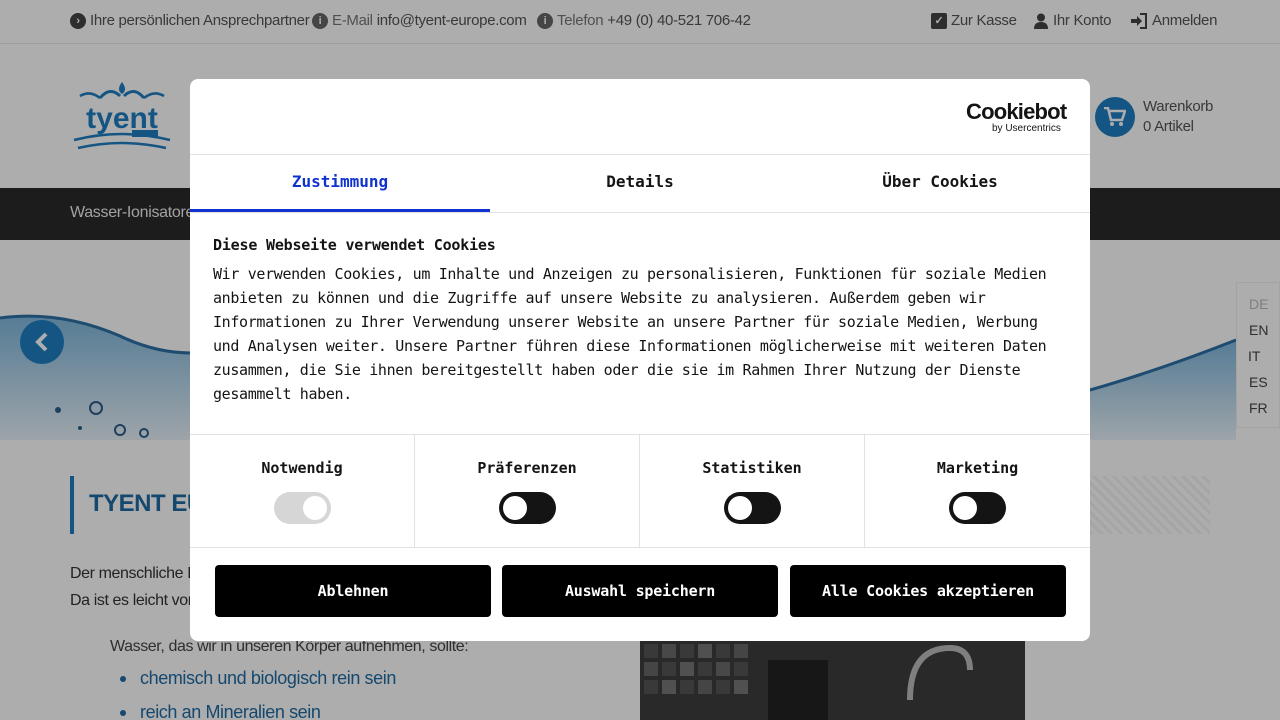 The width and height of the screenshot is (1280, 720). I want to click on statistics-toggle, so click(752, 508).